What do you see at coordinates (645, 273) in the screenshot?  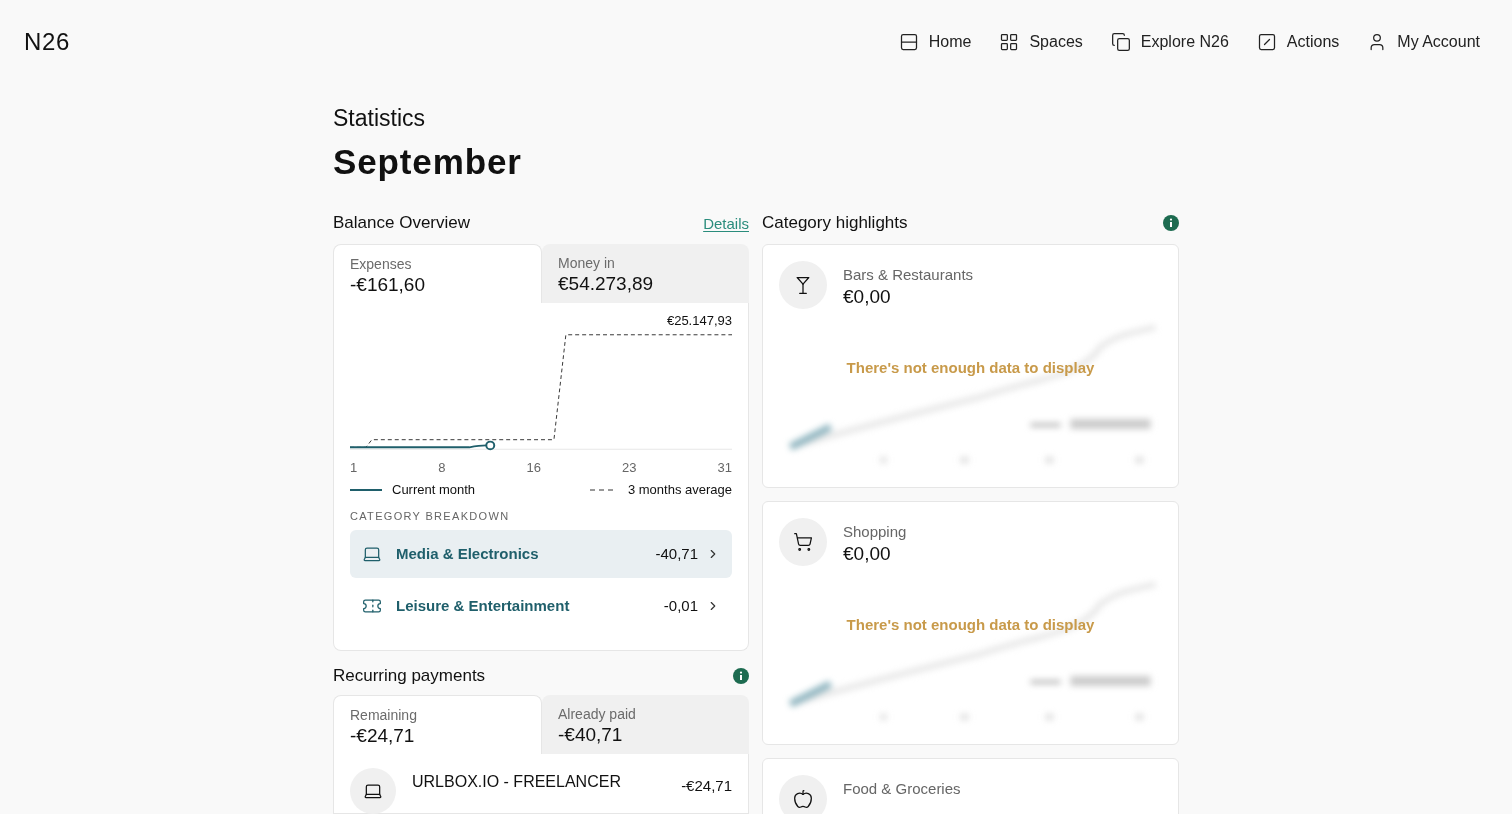 I see `amount-tab: Money in €54.273,89` at bounding box center [645, 273].